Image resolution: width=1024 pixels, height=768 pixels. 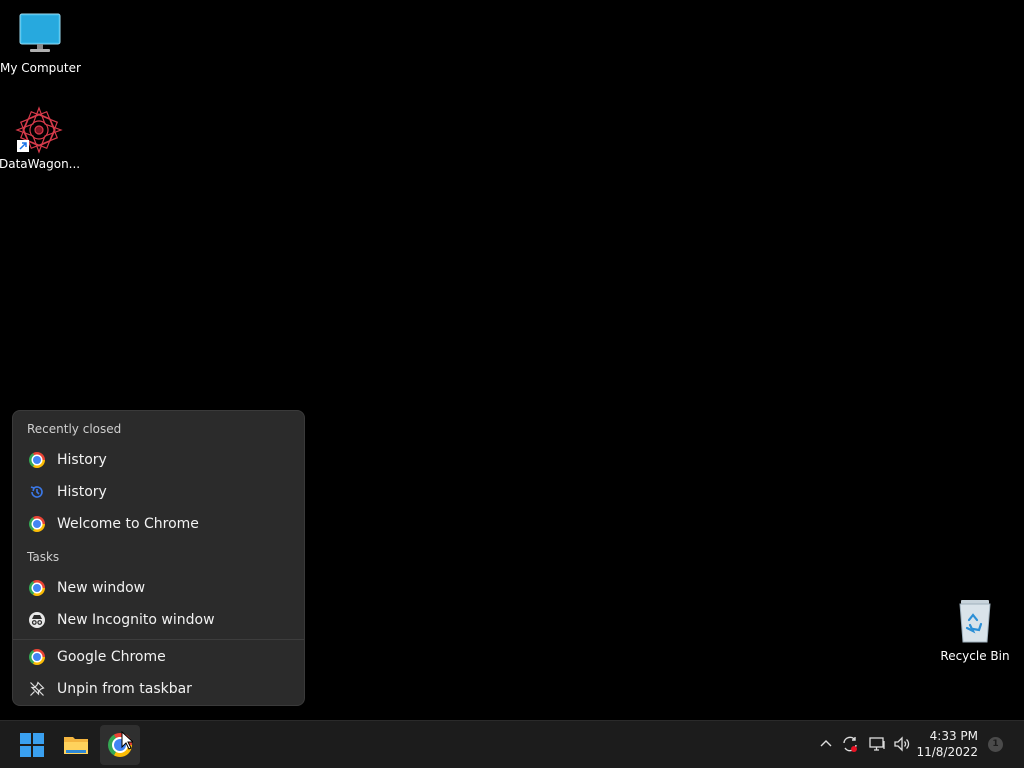 I want to click on recently-closed-item-welcome: Welcome to Chrome, so click(x=158, y=524).